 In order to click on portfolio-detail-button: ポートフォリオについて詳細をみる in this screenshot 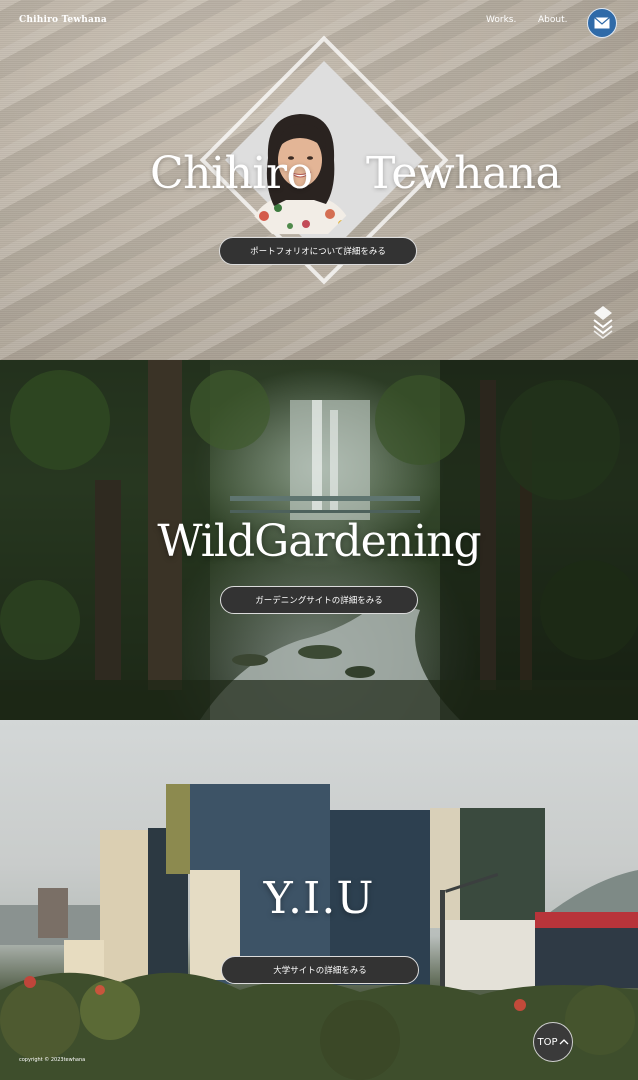, I will do `click(318, 251)`.